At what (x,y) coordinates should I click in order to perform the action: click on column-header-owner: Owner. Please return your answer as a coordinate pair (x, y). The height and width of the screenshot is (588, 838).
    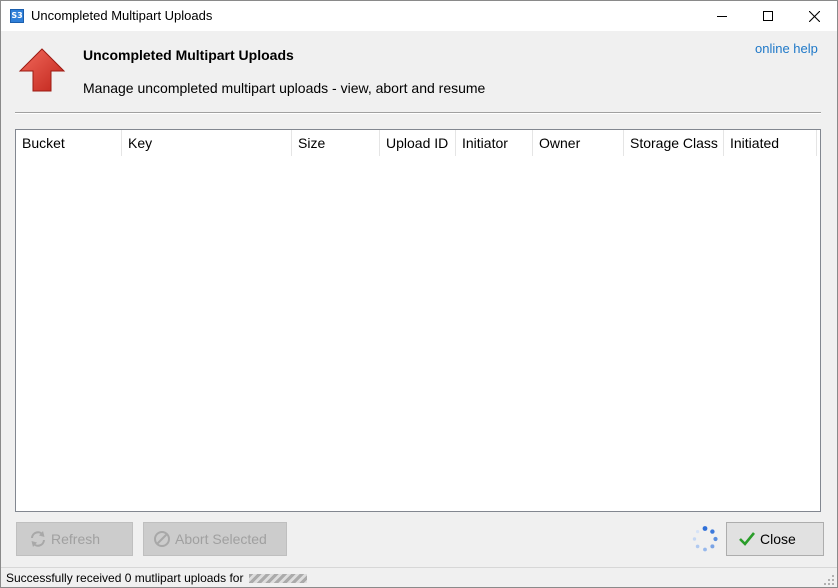
    Looking at the image, I should click on (578, 143).